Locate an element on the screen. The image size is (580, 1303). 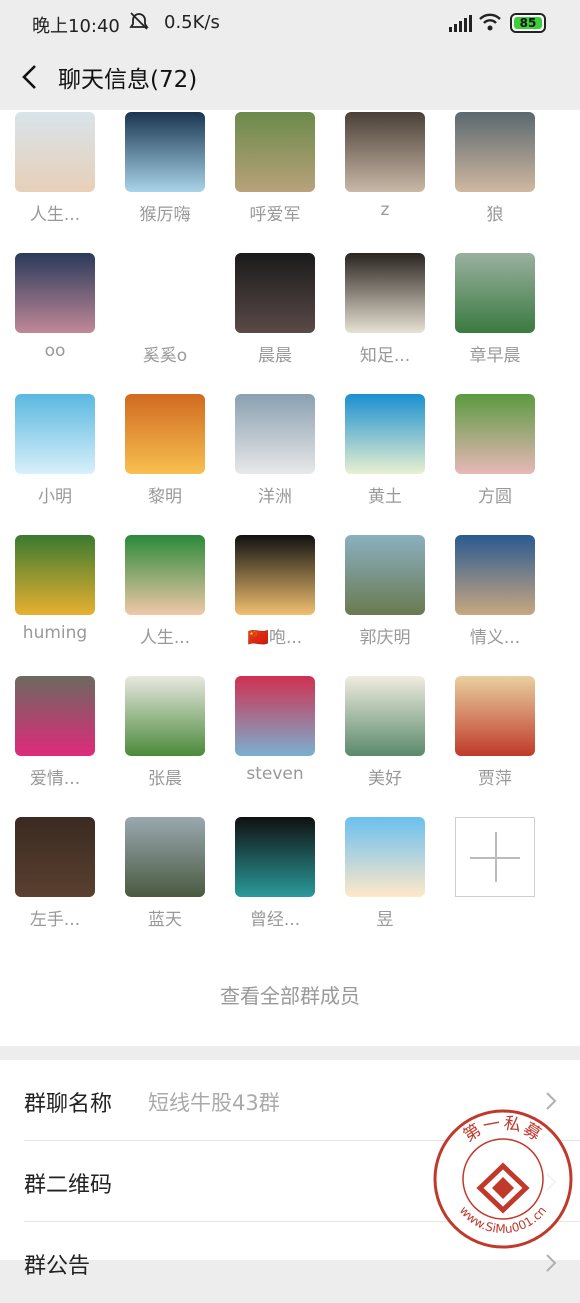
member-item: oo is located at coordinates (55, 322).